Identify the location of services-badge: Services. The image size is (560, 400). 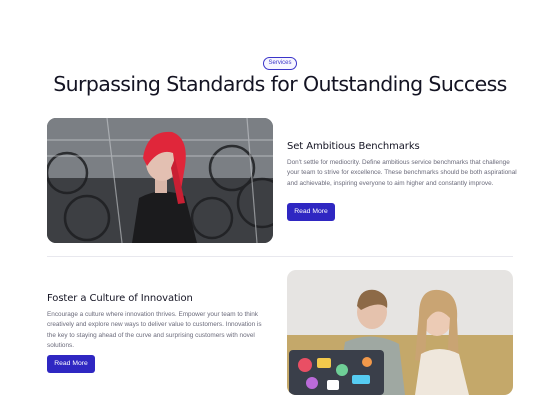
(280, 63).